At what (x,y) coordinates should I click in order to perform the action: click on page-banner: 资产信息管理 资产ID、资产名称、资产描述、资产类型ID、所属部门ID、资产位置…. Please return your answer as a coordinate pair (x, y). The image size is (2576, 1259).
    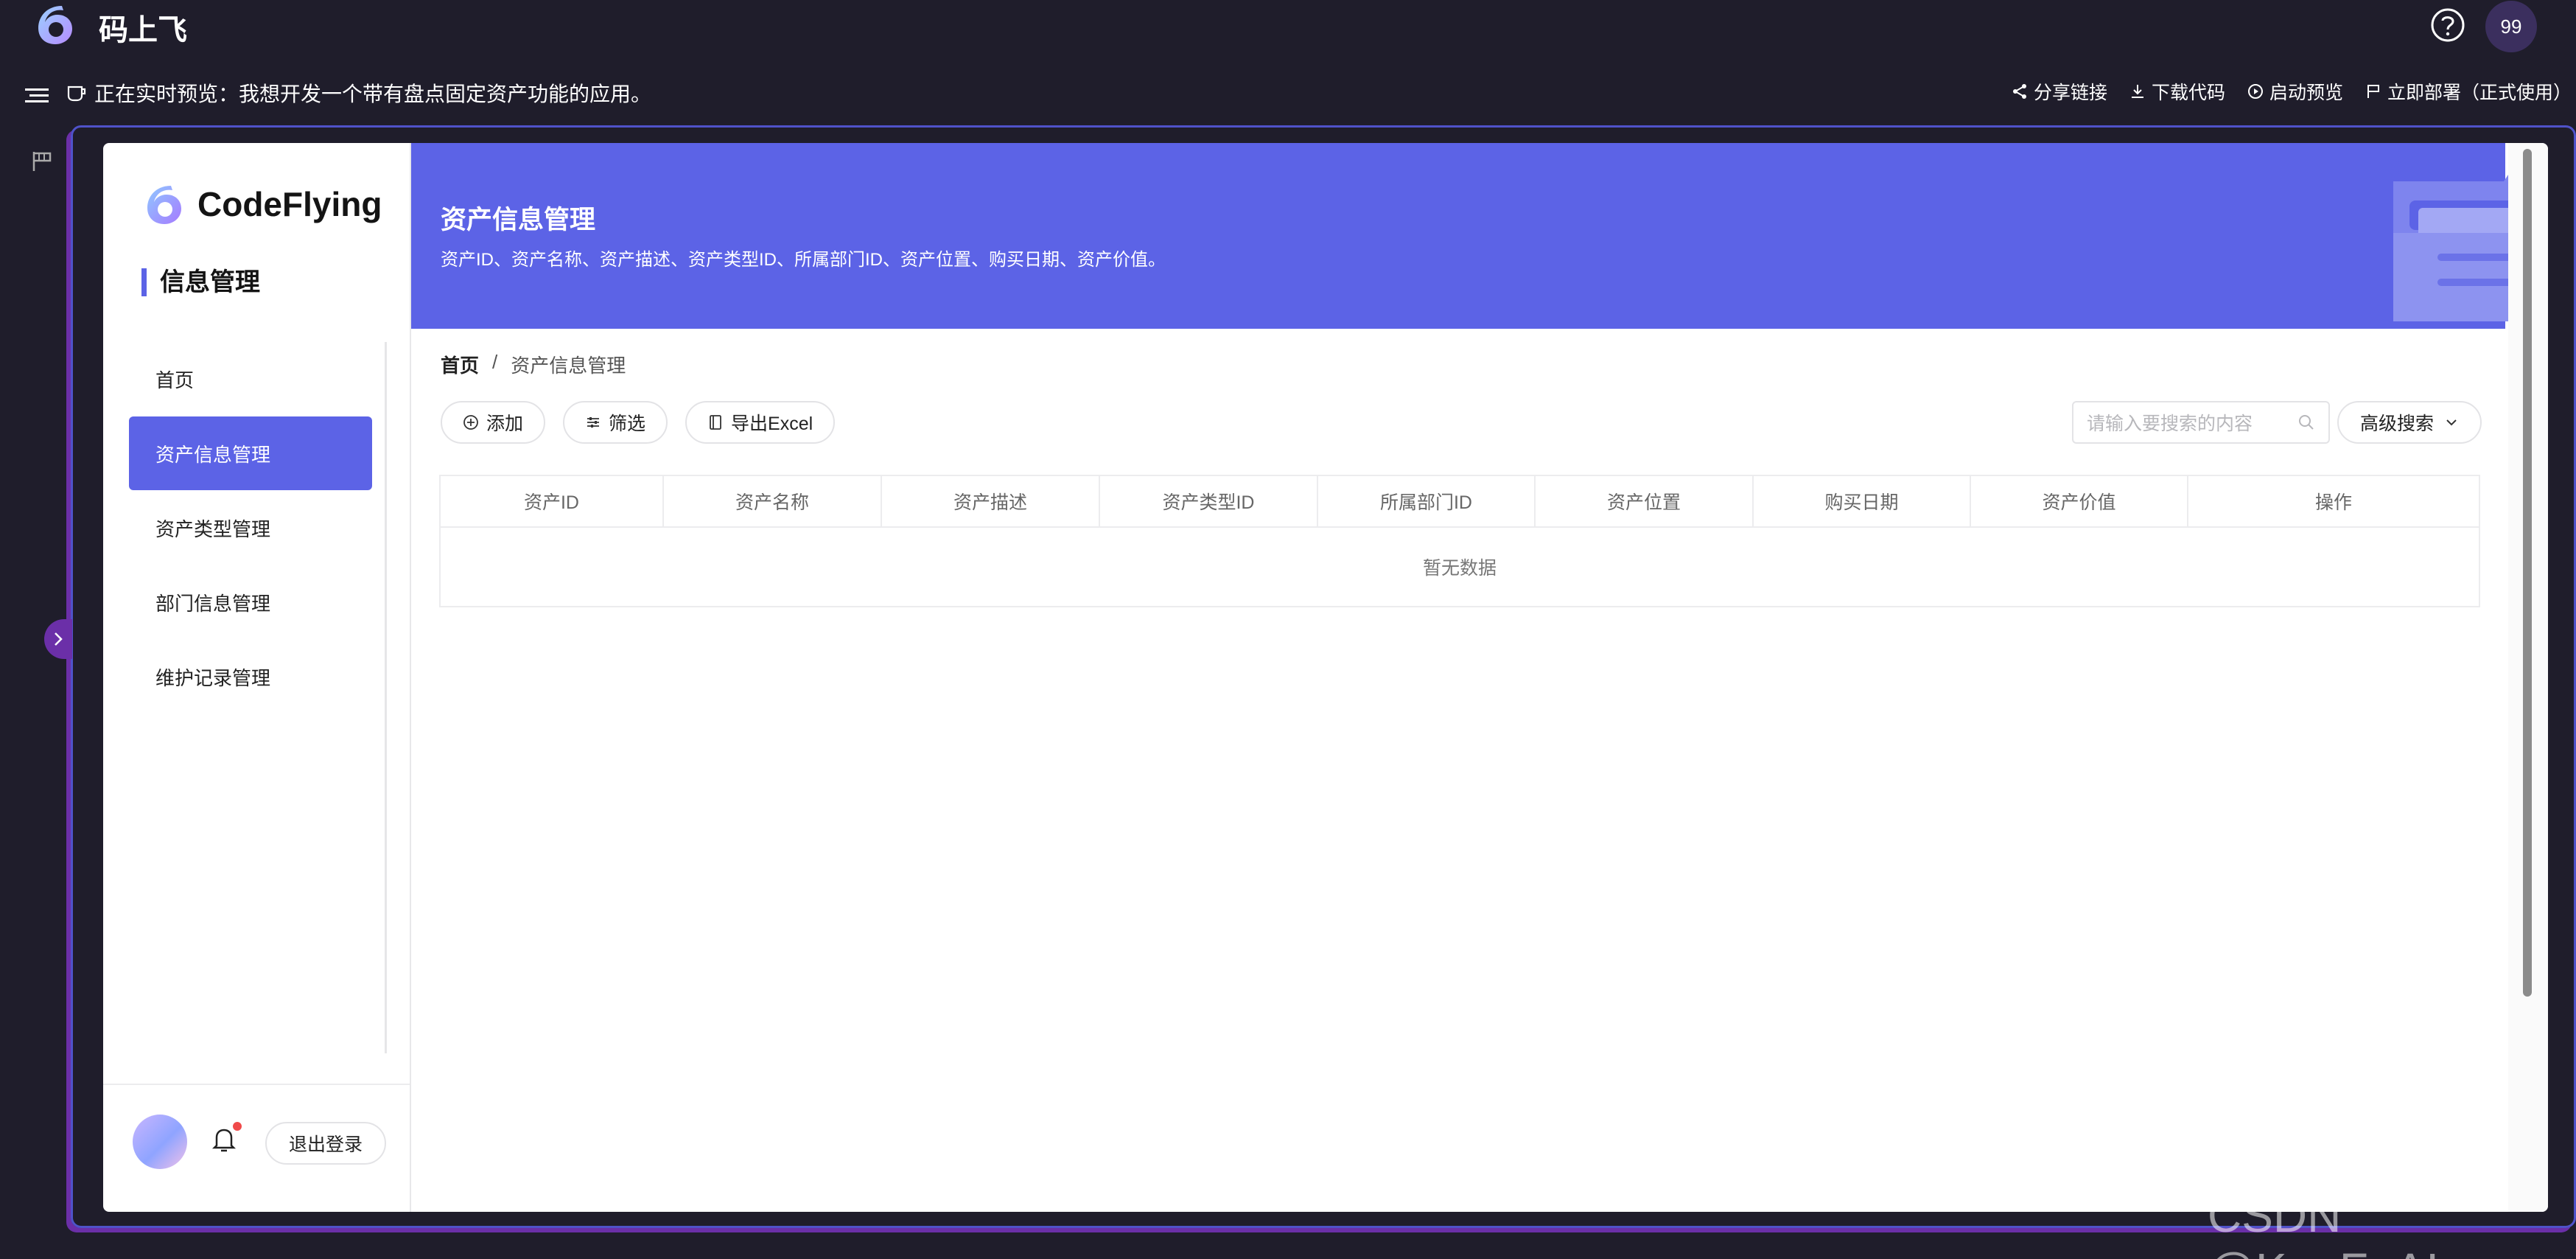
    Looking at the image, I should click on (1479, 236).